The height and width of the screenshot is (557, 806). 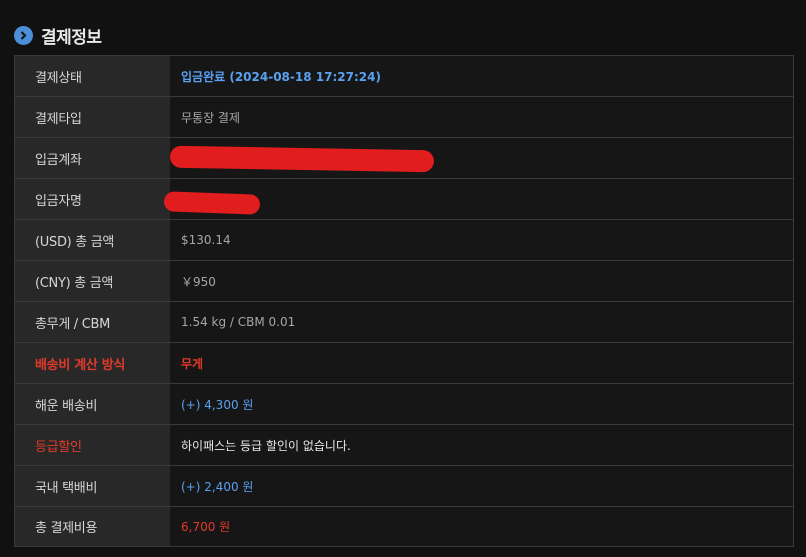 I want to click on deposit-account-value, so click(x=481, y=158).